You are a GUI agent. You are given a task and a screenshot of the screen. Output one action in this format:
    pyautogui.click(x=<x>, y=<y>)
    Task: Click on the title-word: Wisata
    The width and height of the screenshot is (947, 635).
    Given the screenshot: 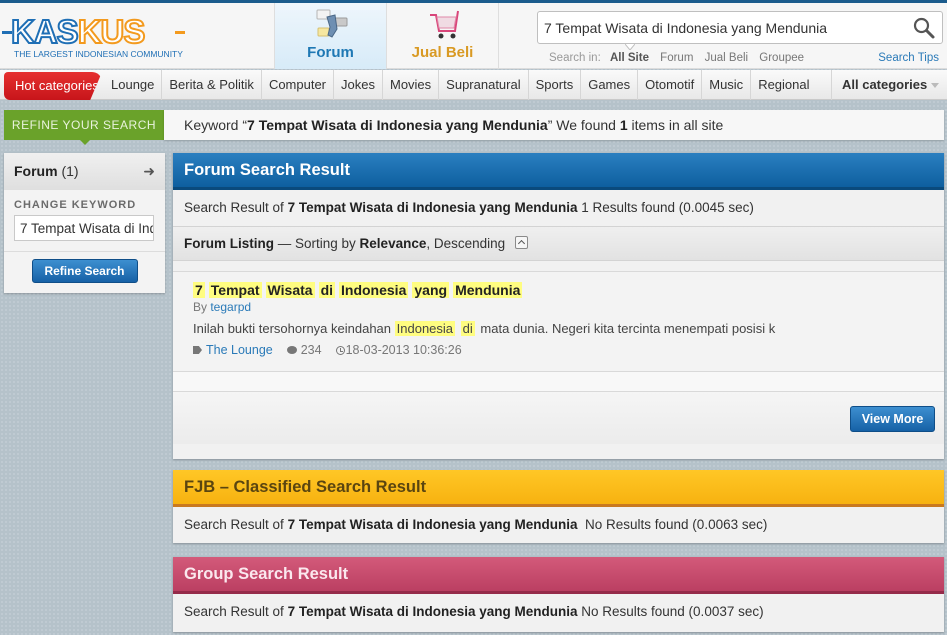 What is the action you would take?
    pyautogui.click(x=290, y=290)
    